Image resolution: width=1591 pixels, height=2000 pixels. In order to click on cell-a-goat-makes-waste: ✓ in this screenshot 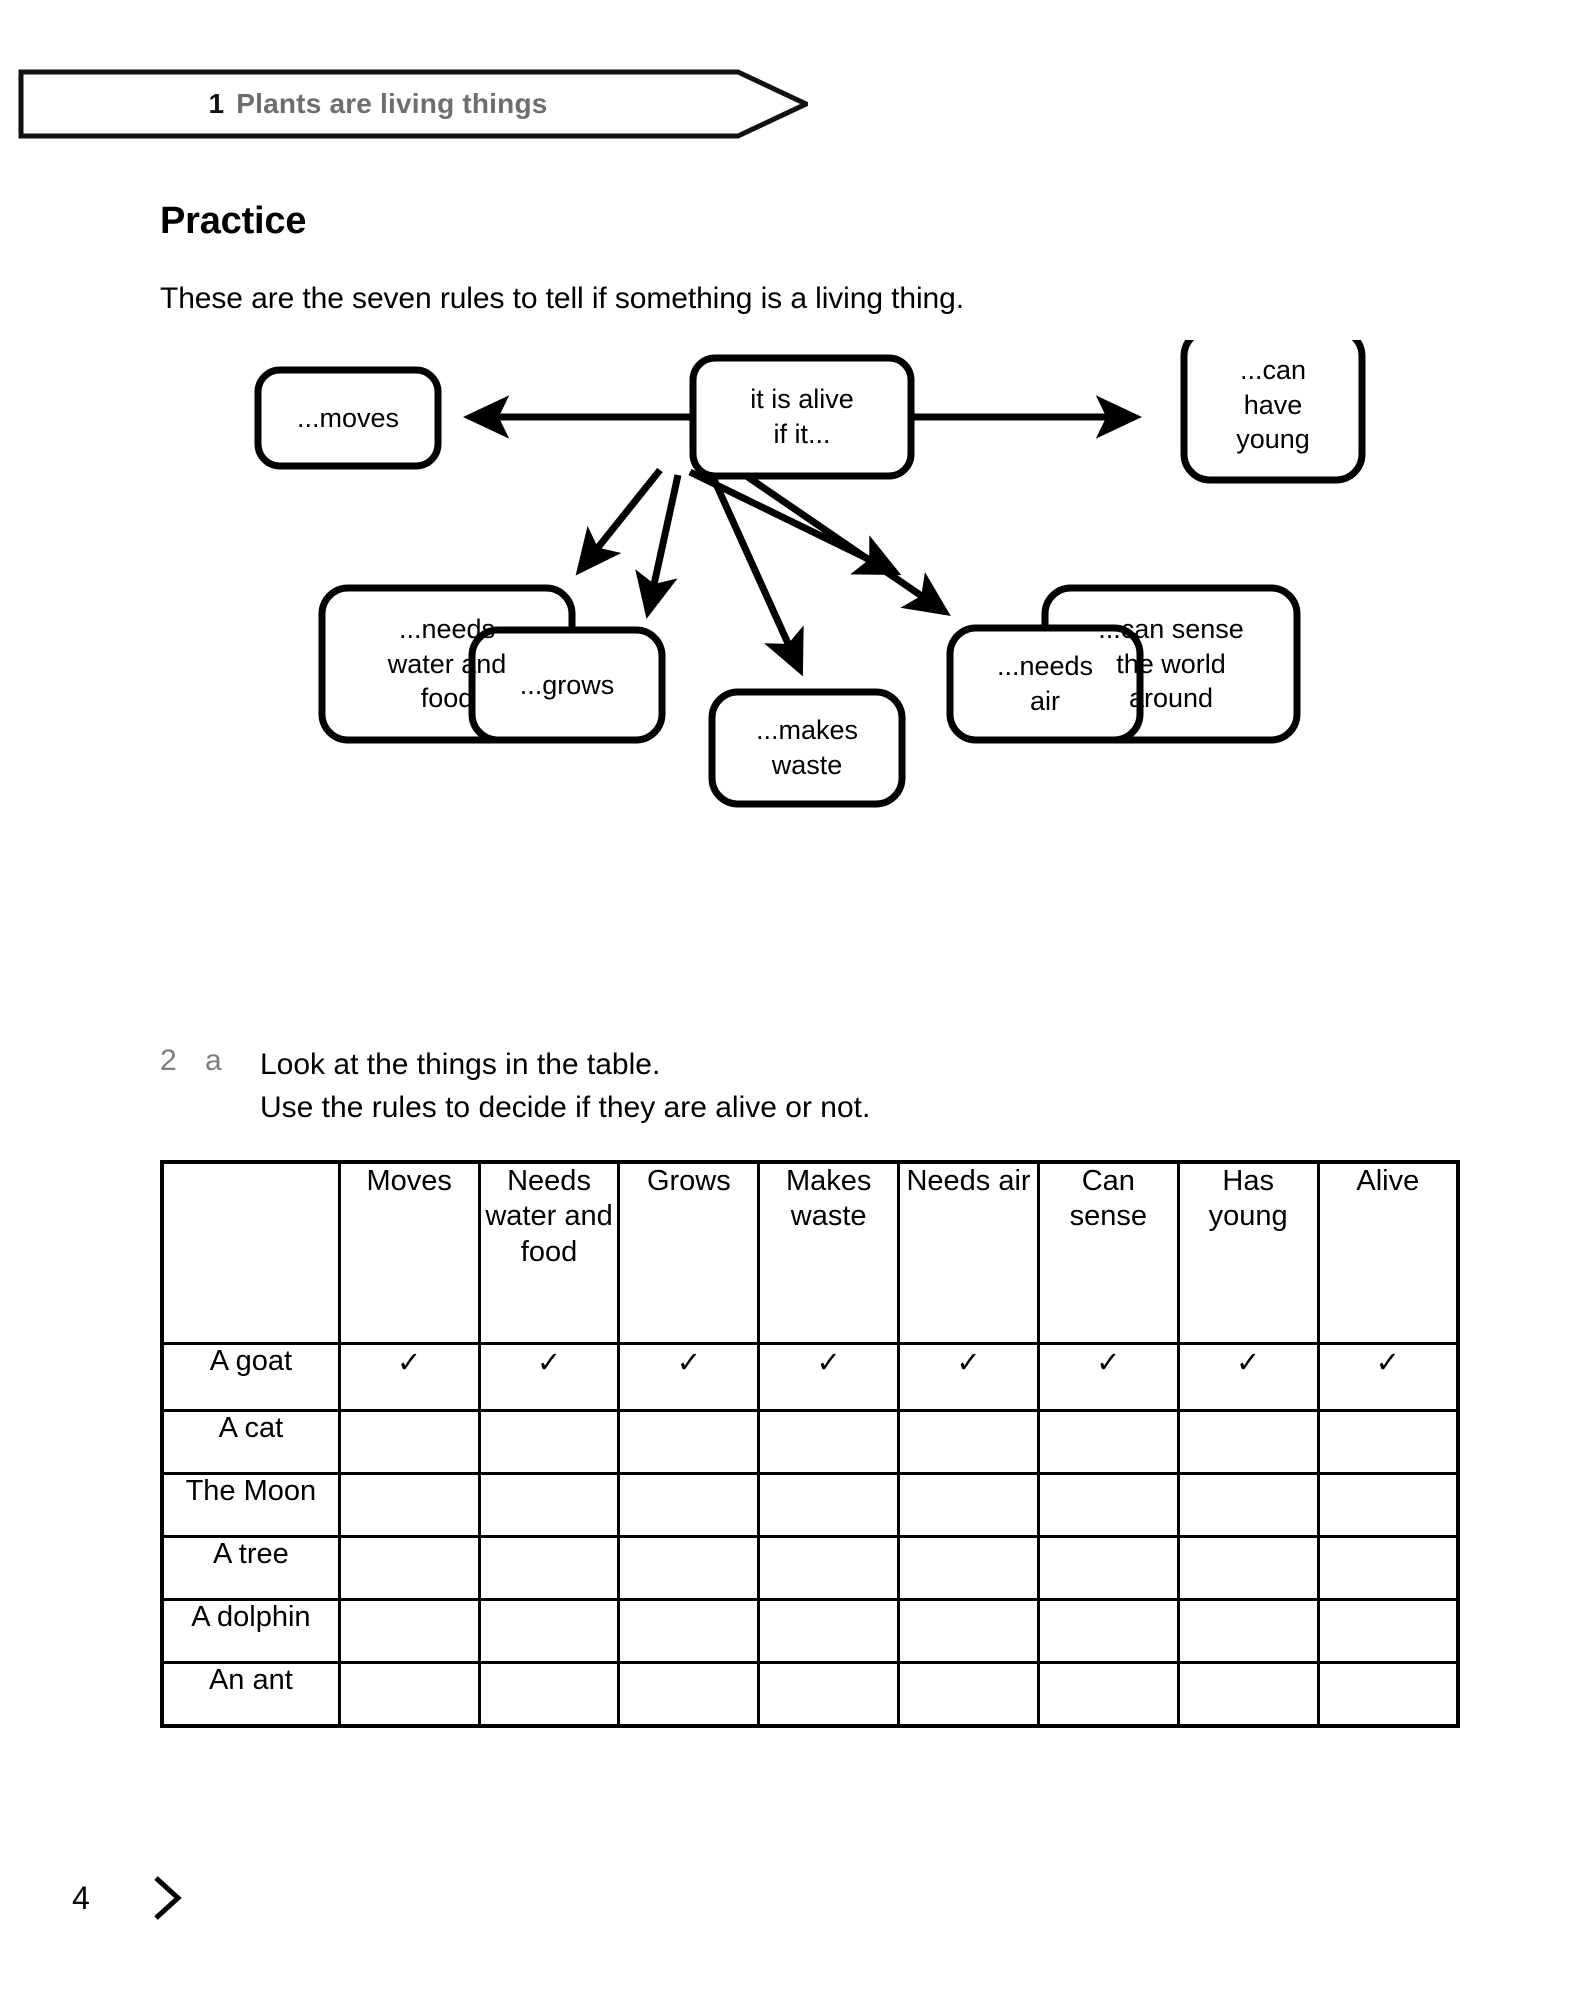, I will do `click(829, 1377)`.